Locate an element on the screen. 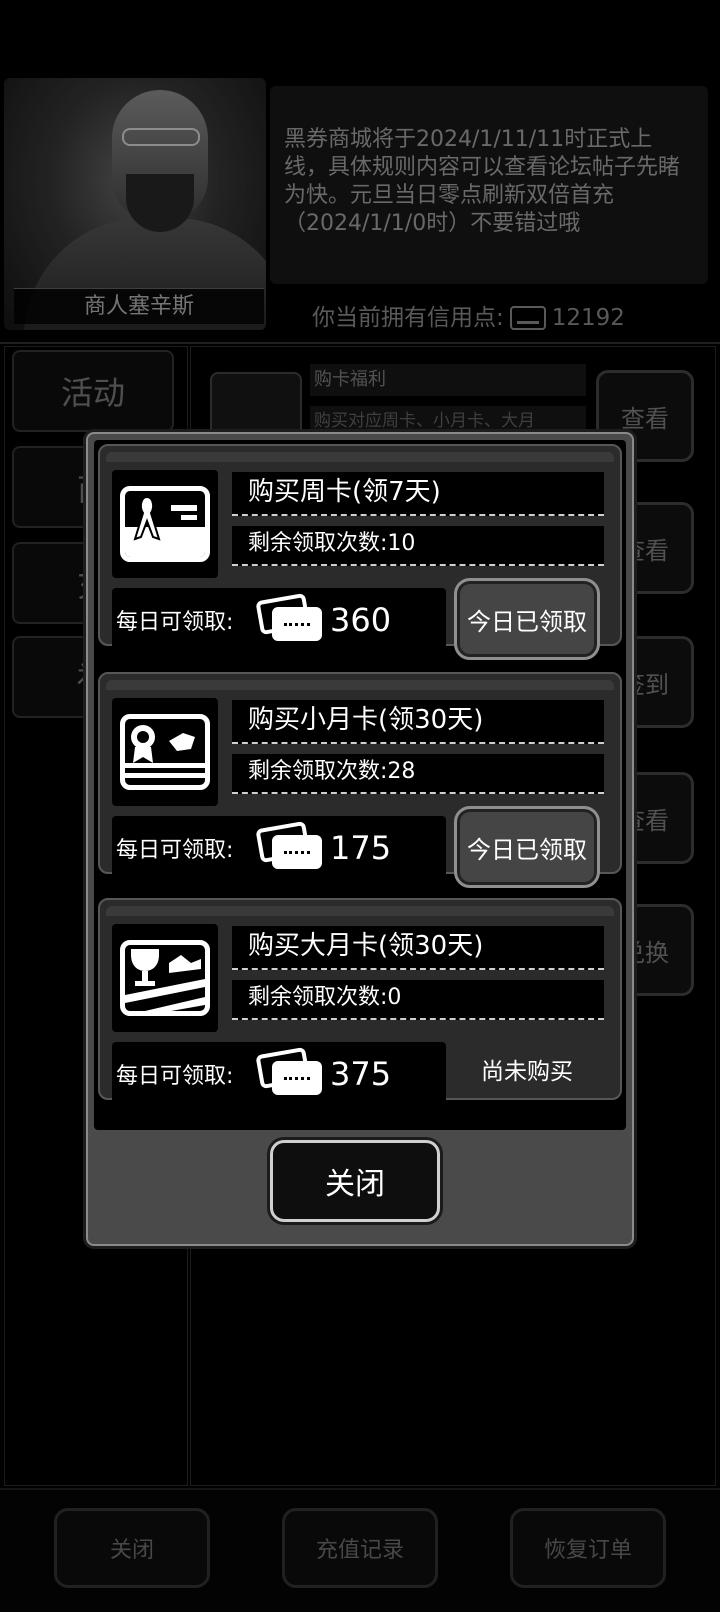 The width and height of the screenshot is (720, 1612). weekly-card-panel: 购买周卡(领7天) 剩余领取次数:10 每日可领取: 360 今日已领取 is located at coordinates (360, 552).